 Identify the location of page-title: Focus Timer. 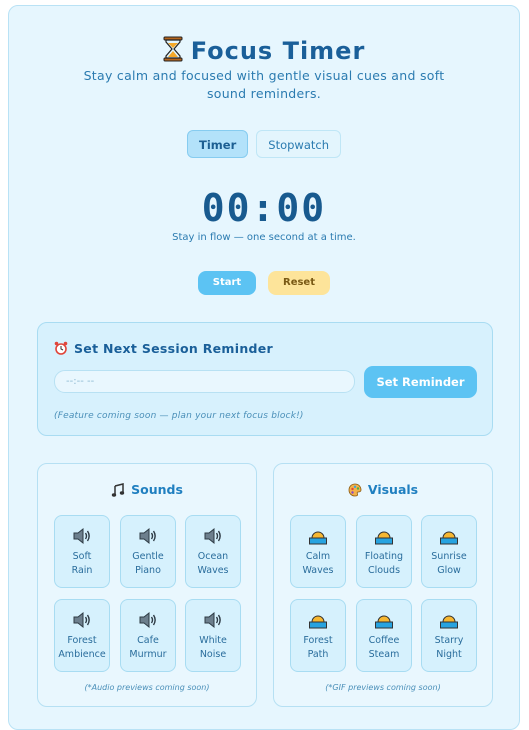
(264, 52).